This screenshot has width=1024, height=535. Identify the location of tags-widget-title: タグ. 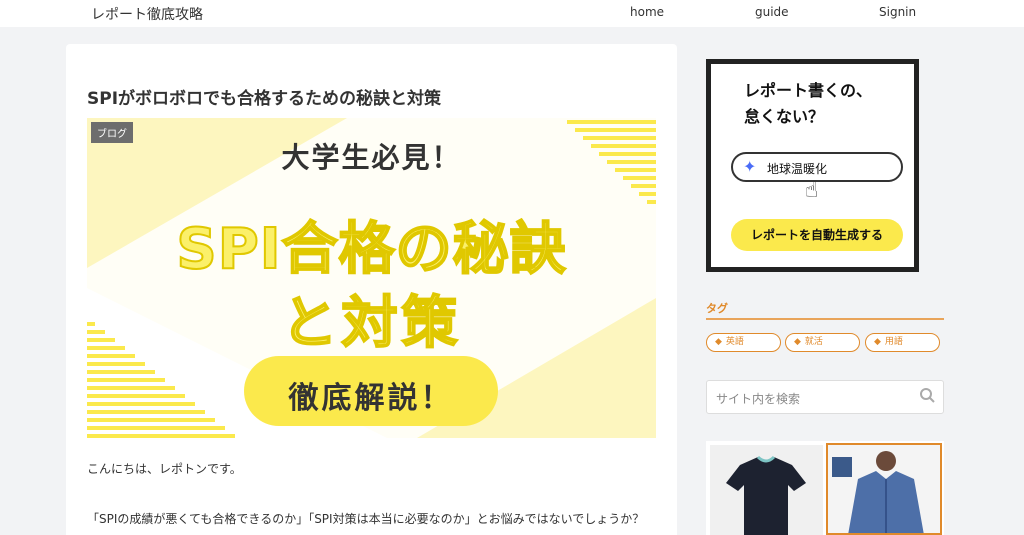
(717, 308).